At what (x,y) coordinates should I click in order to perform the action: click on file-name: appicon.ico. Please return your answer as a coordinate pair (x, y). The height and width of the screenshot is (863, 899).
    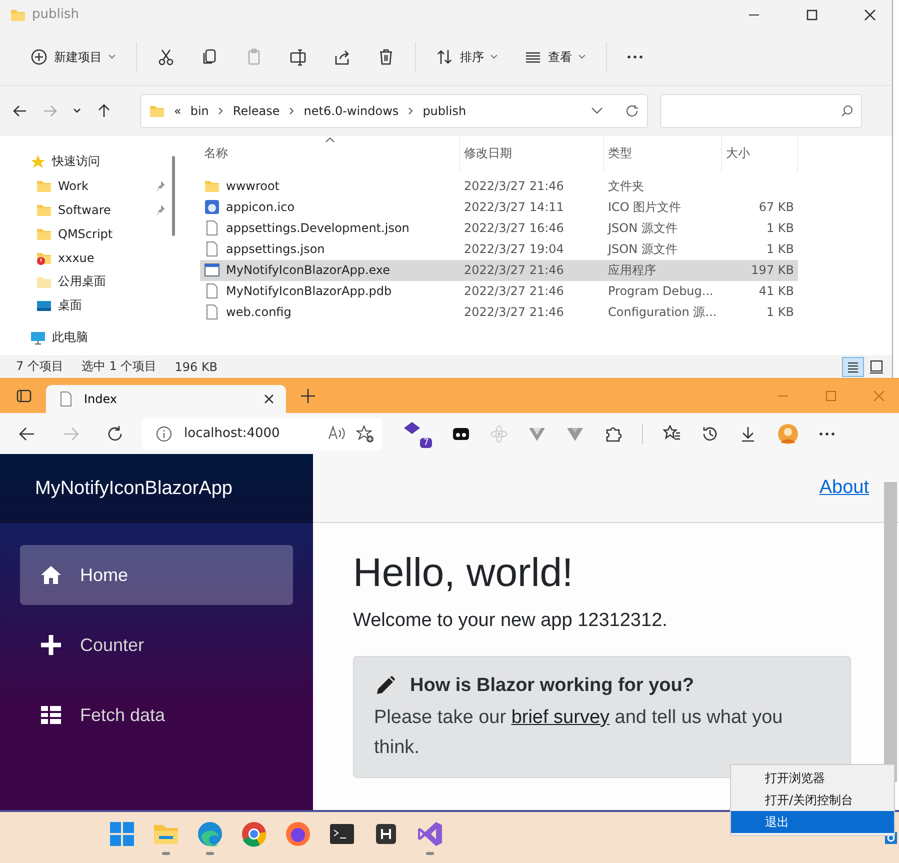
    Looking at the image, I should click on (260, 207).